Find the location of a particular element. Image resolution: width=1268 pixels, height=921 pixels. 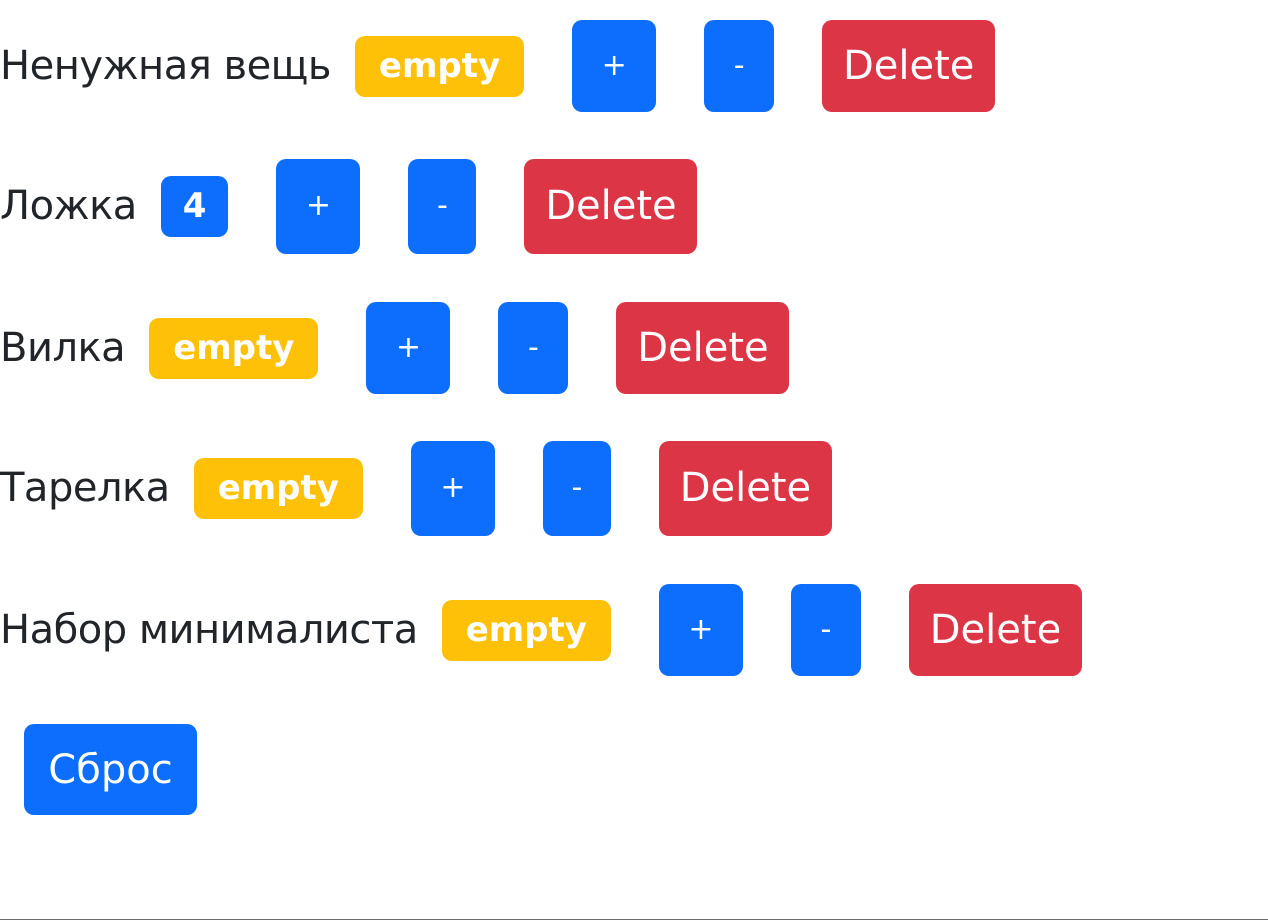

counter-row: Ненужная вещь empty + - Delete is located at coordinates (498, 66).